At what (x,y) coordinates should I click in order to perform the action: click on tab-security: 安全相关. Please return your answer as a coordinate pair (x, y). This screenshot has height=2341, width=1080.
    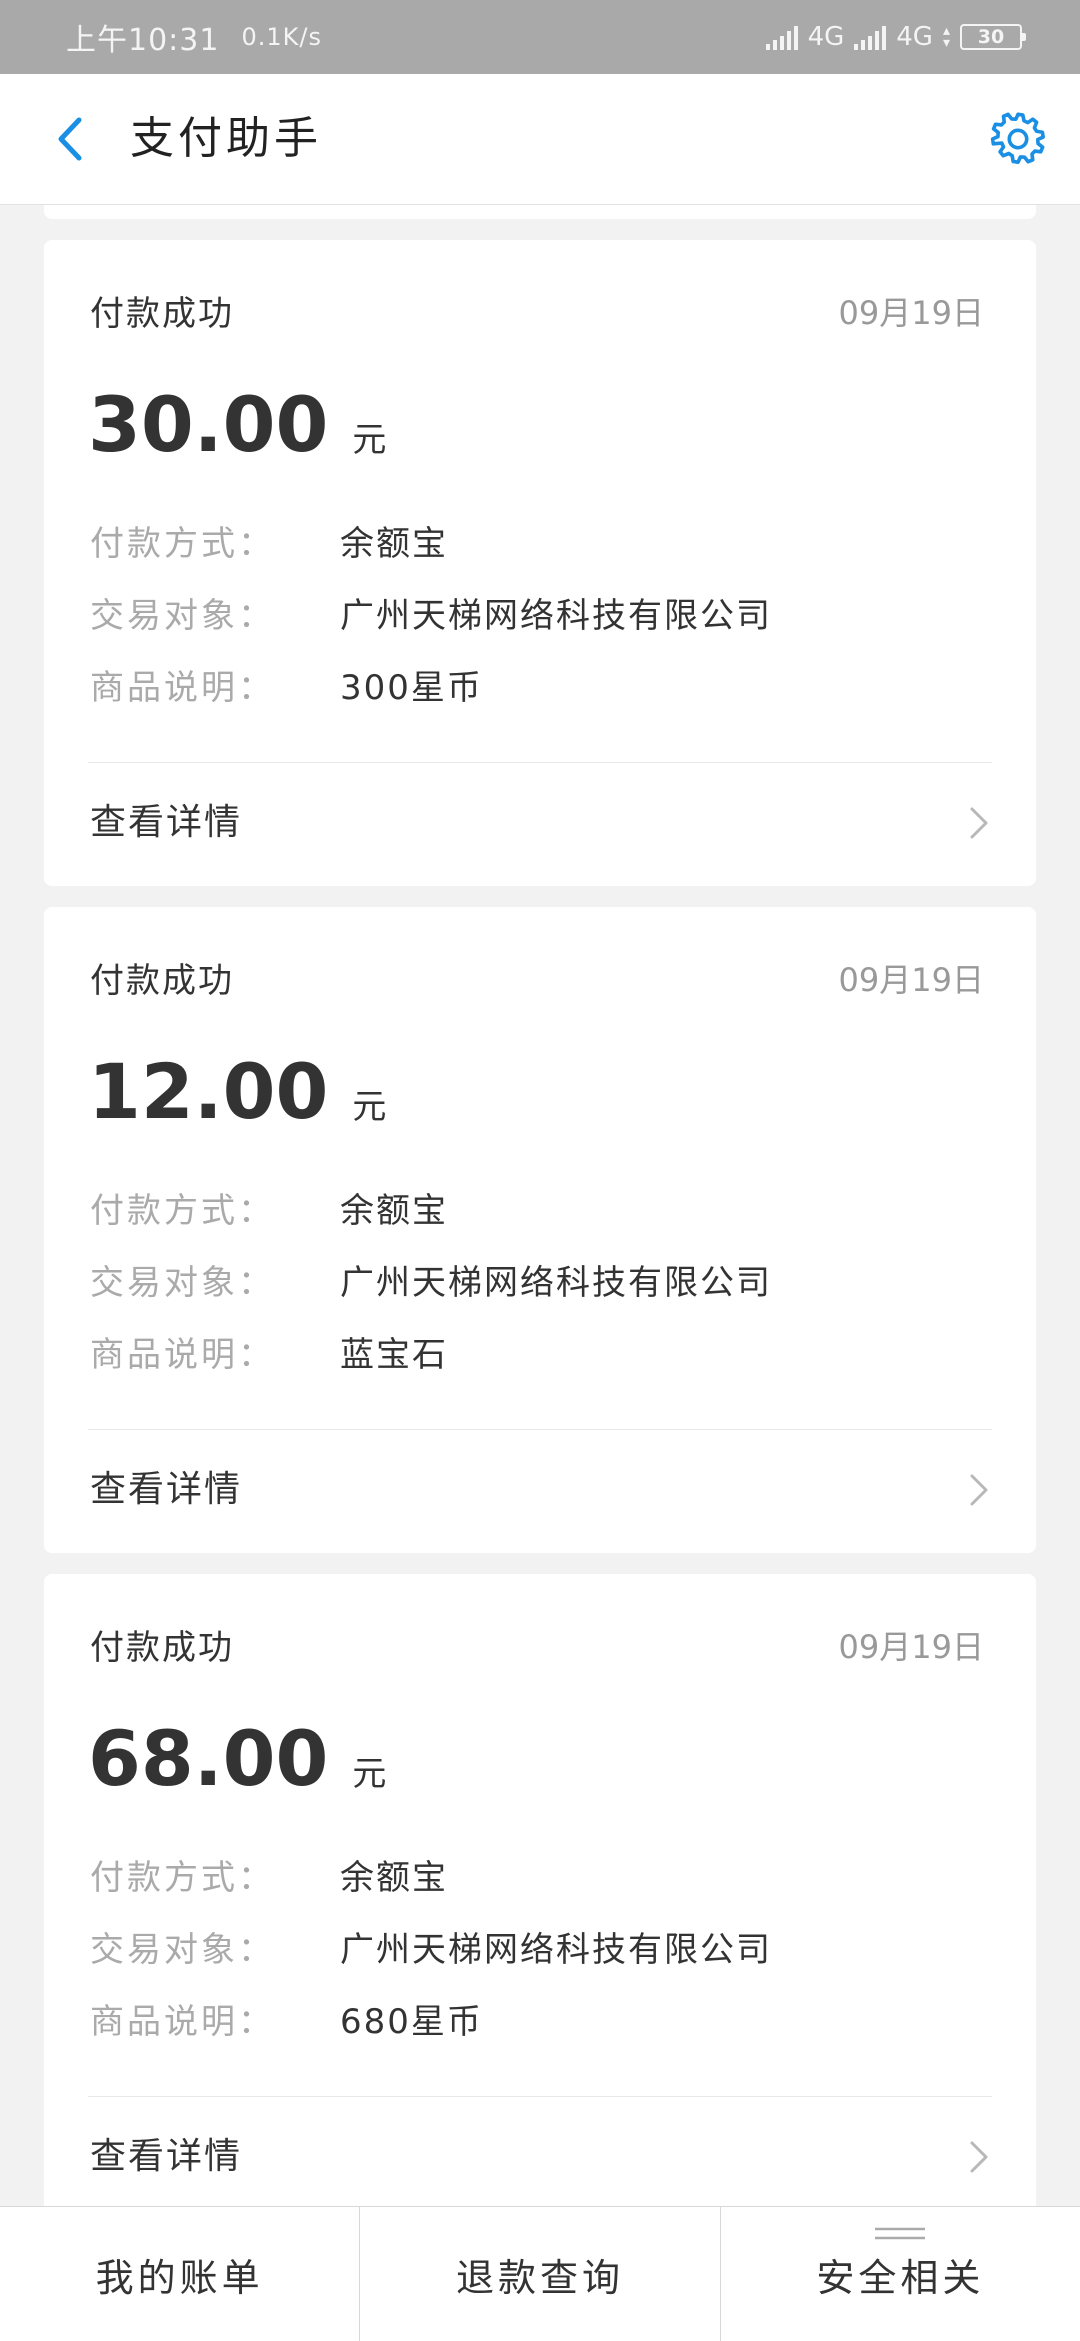
    Looking at the image, I should click on (900, 2274).